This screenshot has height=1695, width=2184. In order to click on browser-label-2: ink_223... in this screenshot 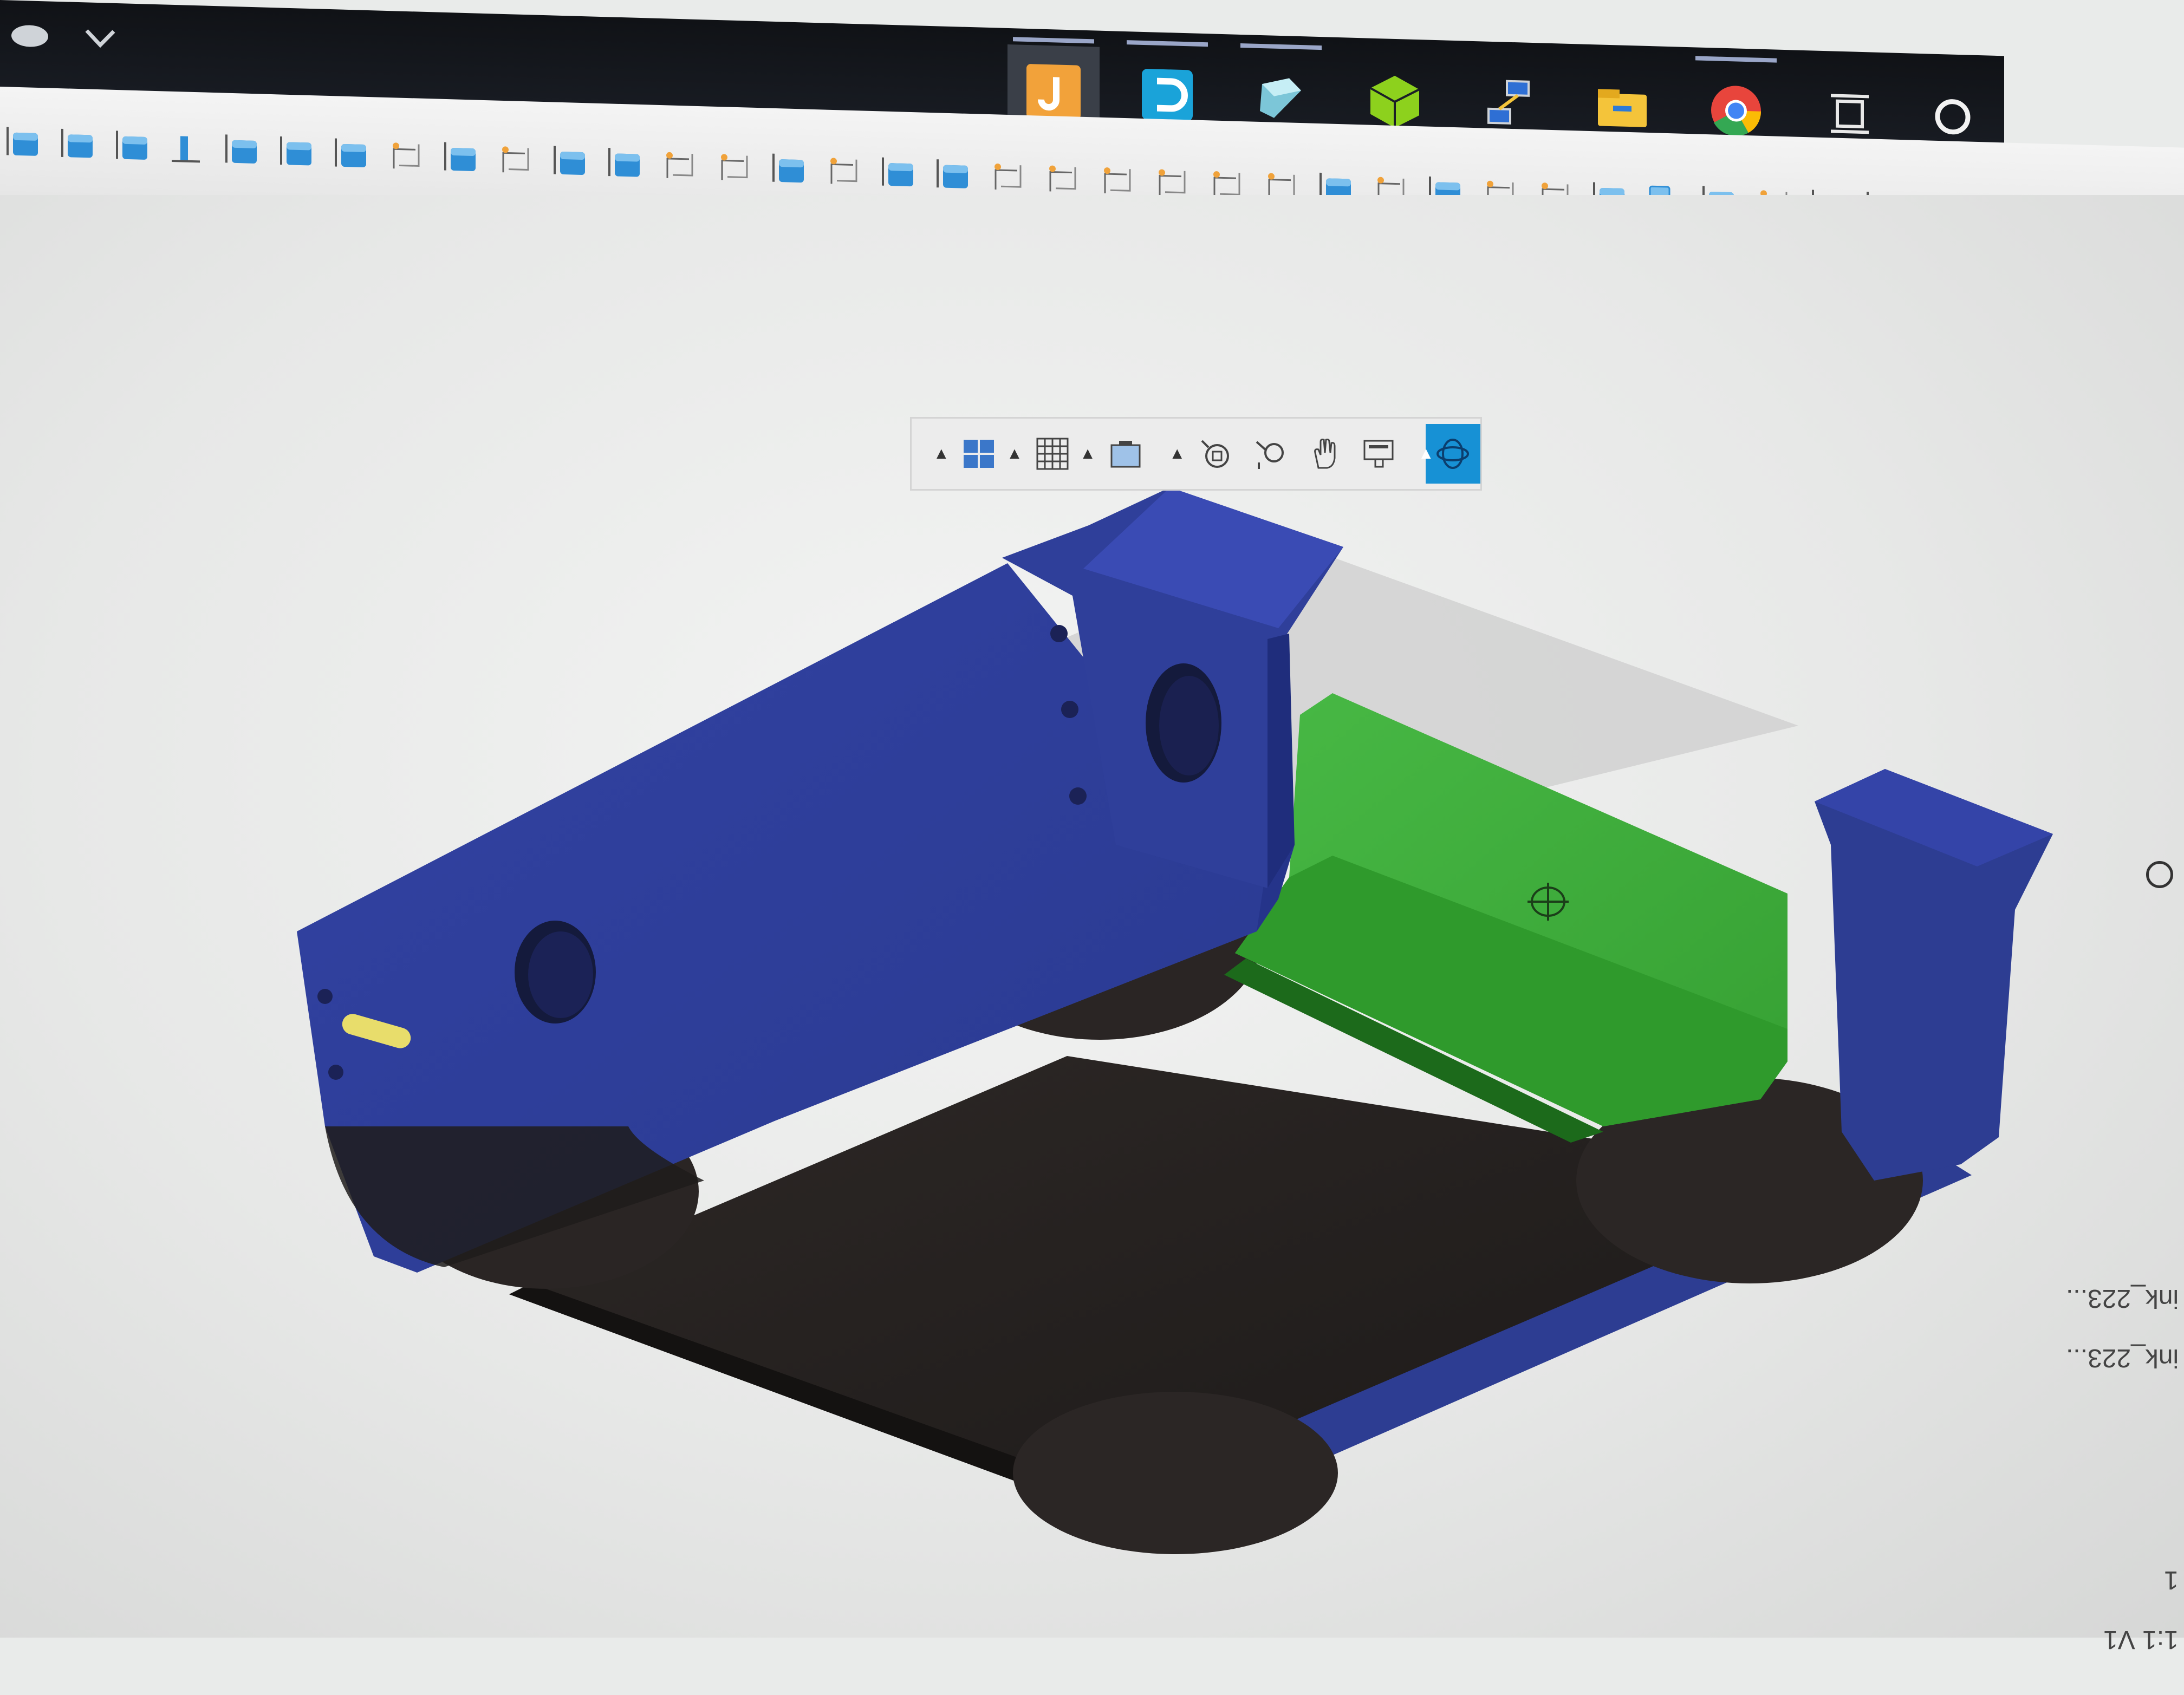, I will do `click(2122, 1358)`.